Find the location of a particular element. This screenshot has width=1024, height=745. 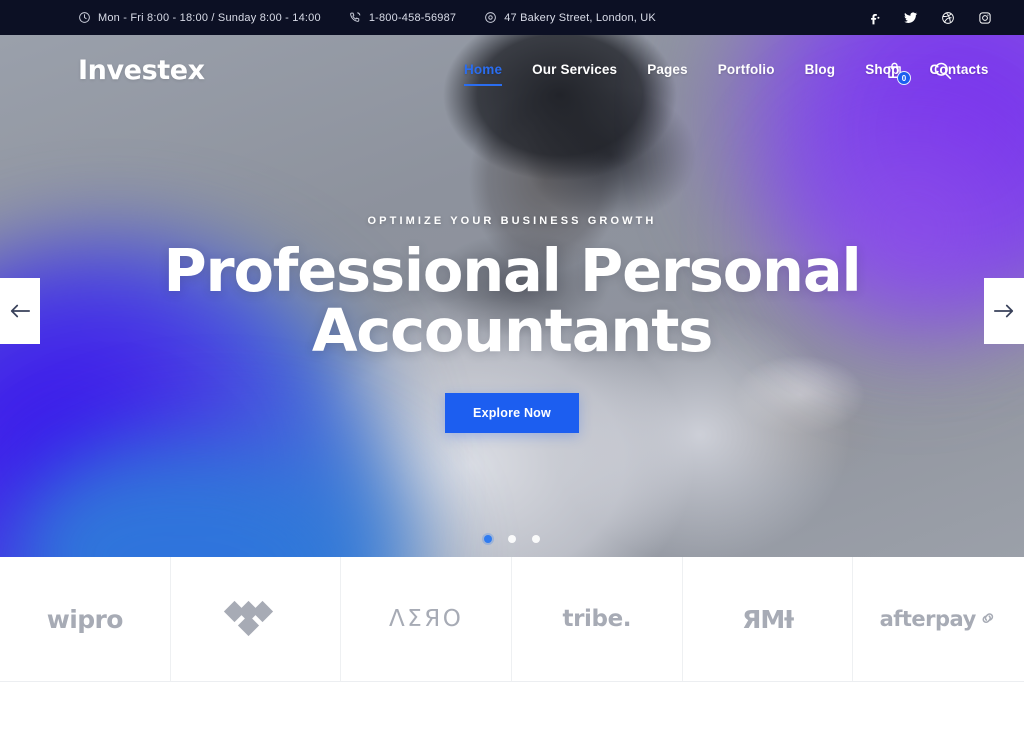

hero-title: Professional Personal Accountants is located at coordinates (512, 300).